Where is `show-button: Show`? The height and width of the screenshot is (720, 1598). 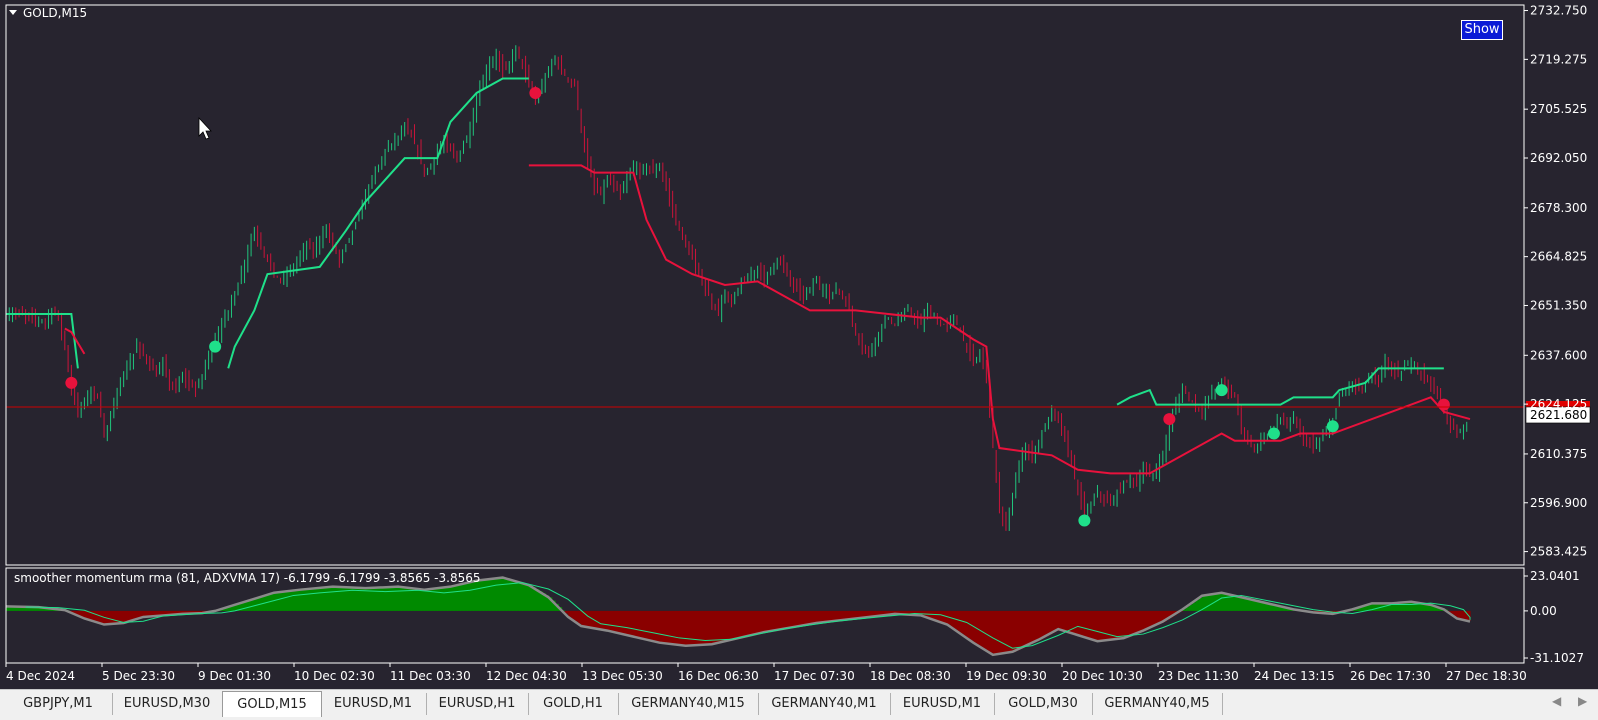
show-button: Show is located at coordinates (1482, 30).